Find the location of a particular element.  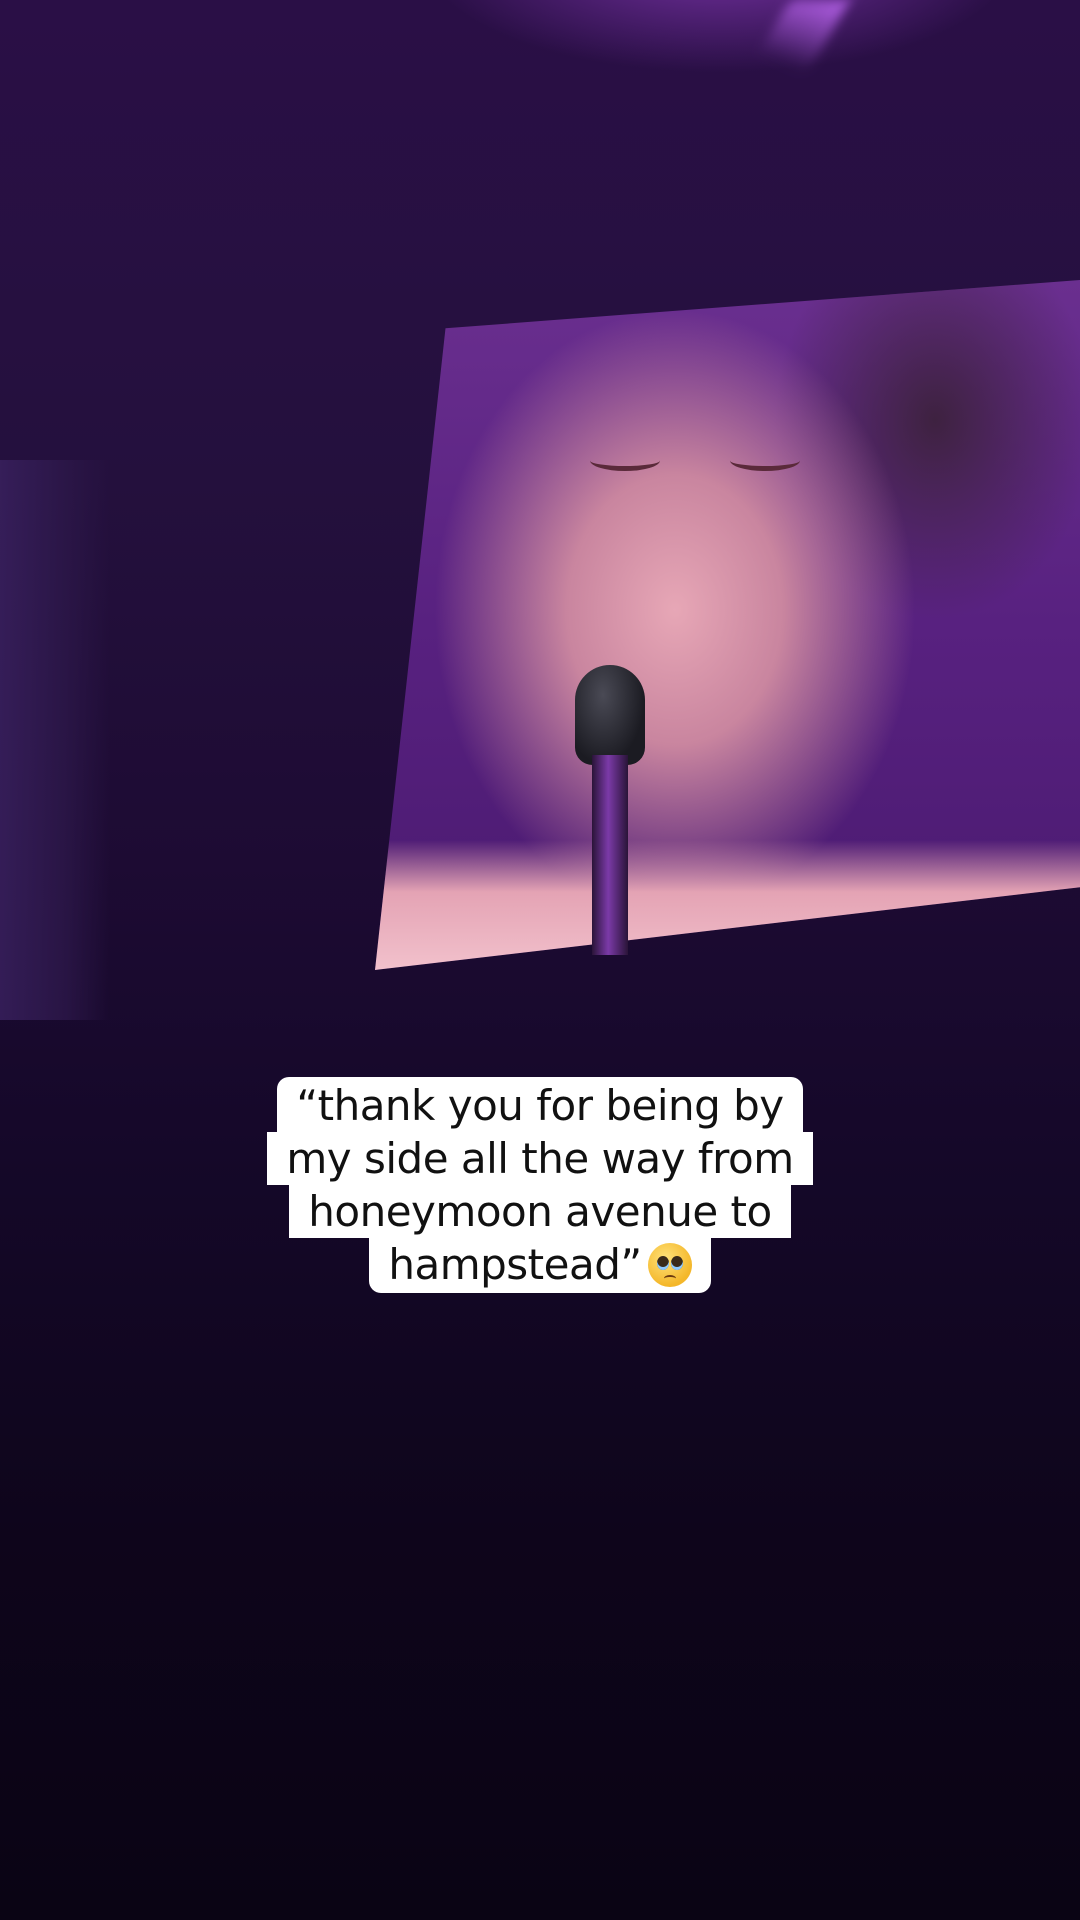

pleading-face-emoji-icon is located at coordinates (669, 1264).